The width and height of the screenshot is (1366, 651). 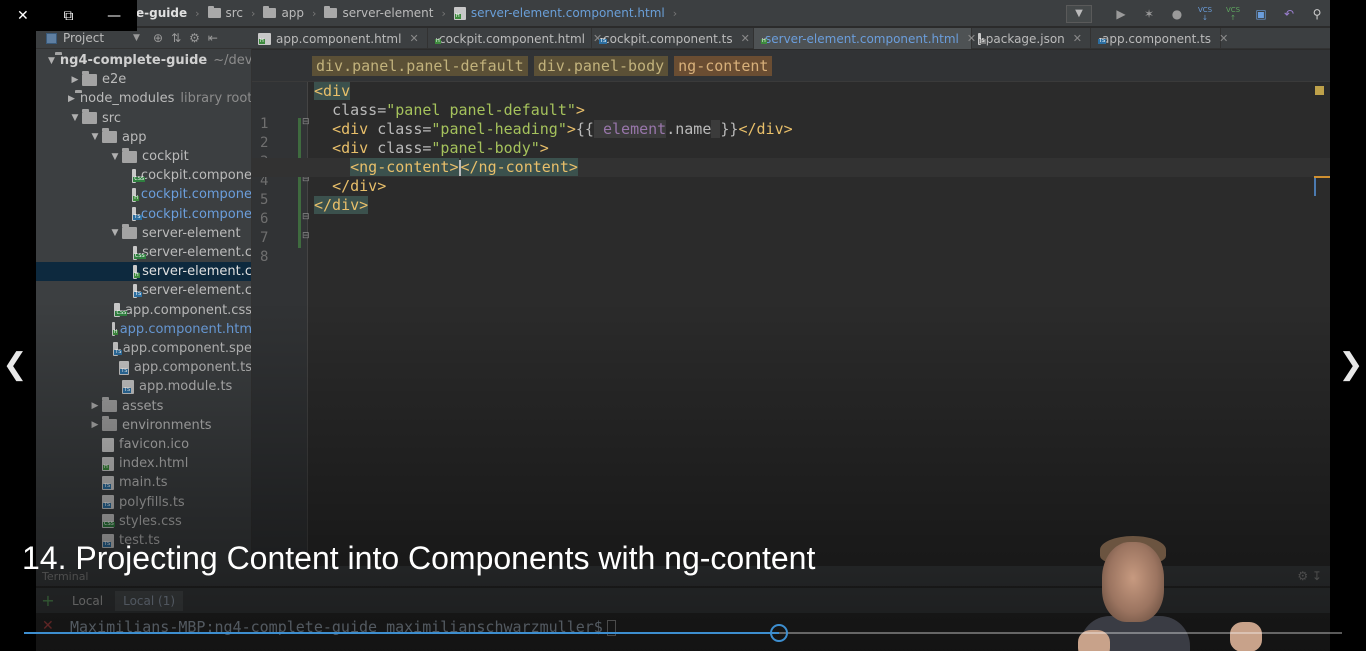 I want to click on tag-path-item: div.panel.panel-default, so click(x=420, y=65).